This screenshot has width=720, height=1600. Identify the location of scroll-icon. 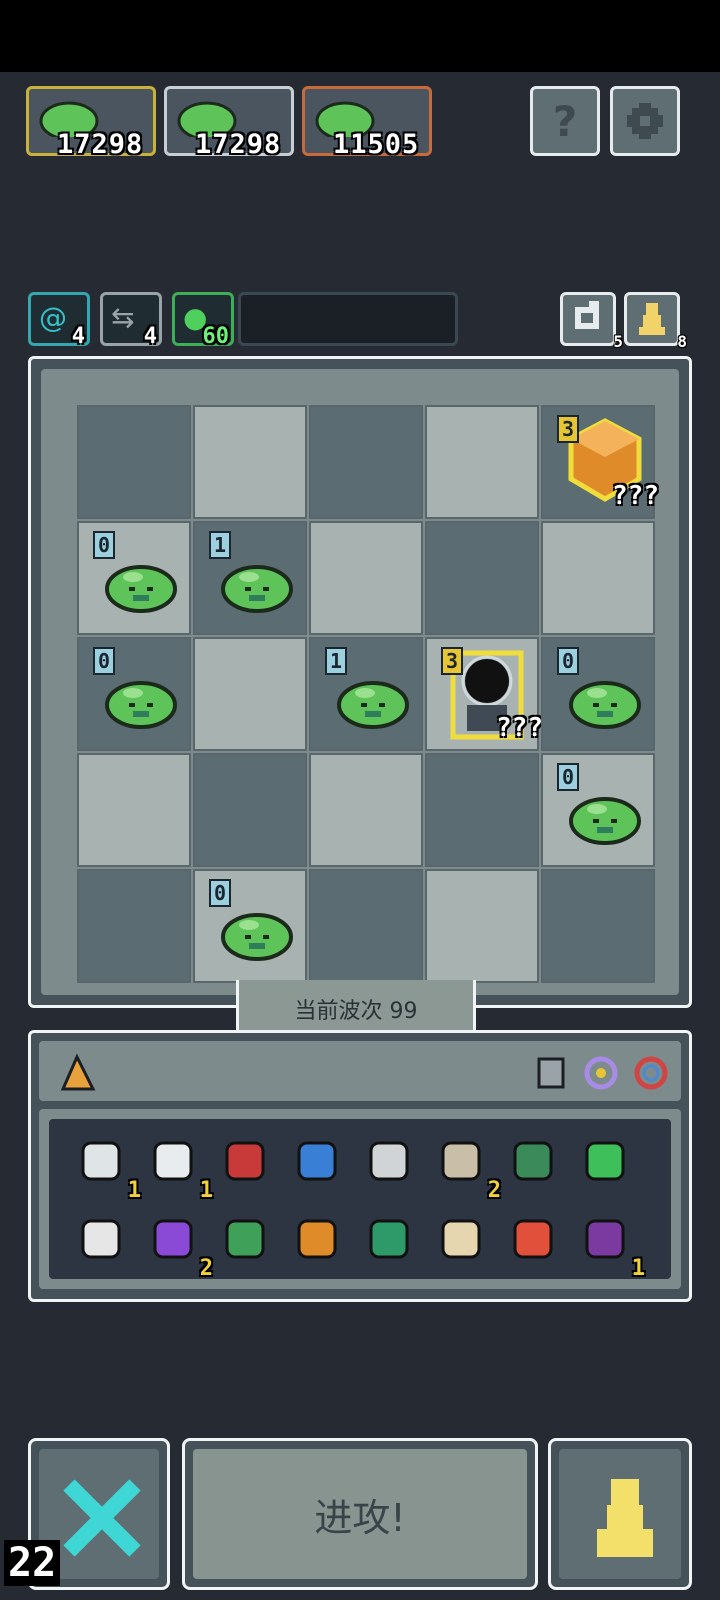
(101, 1161).